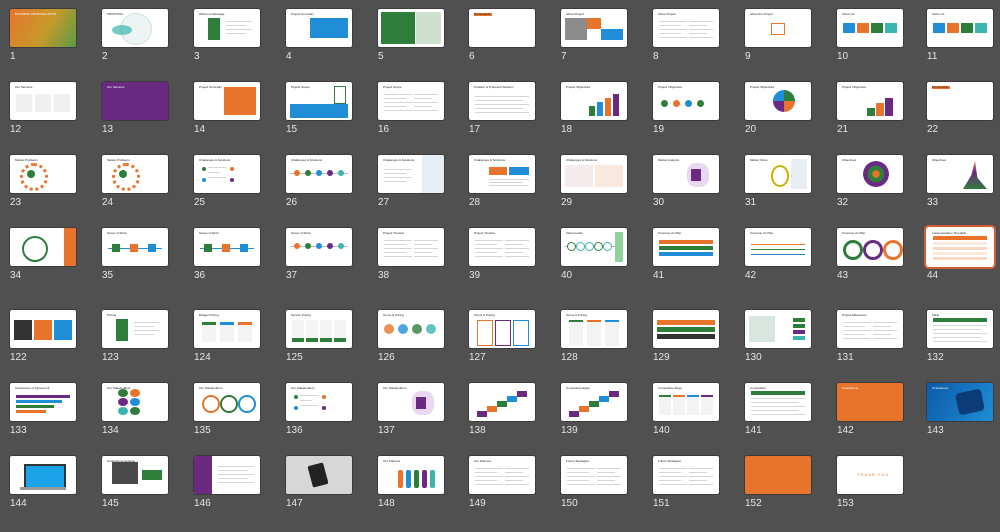 The height and width of the screenshot is (532, 1000). Describe the element at coordinates (135, 108) in the screenshot. I see `slide-thumbnail-13: Our Services 13` at that location.